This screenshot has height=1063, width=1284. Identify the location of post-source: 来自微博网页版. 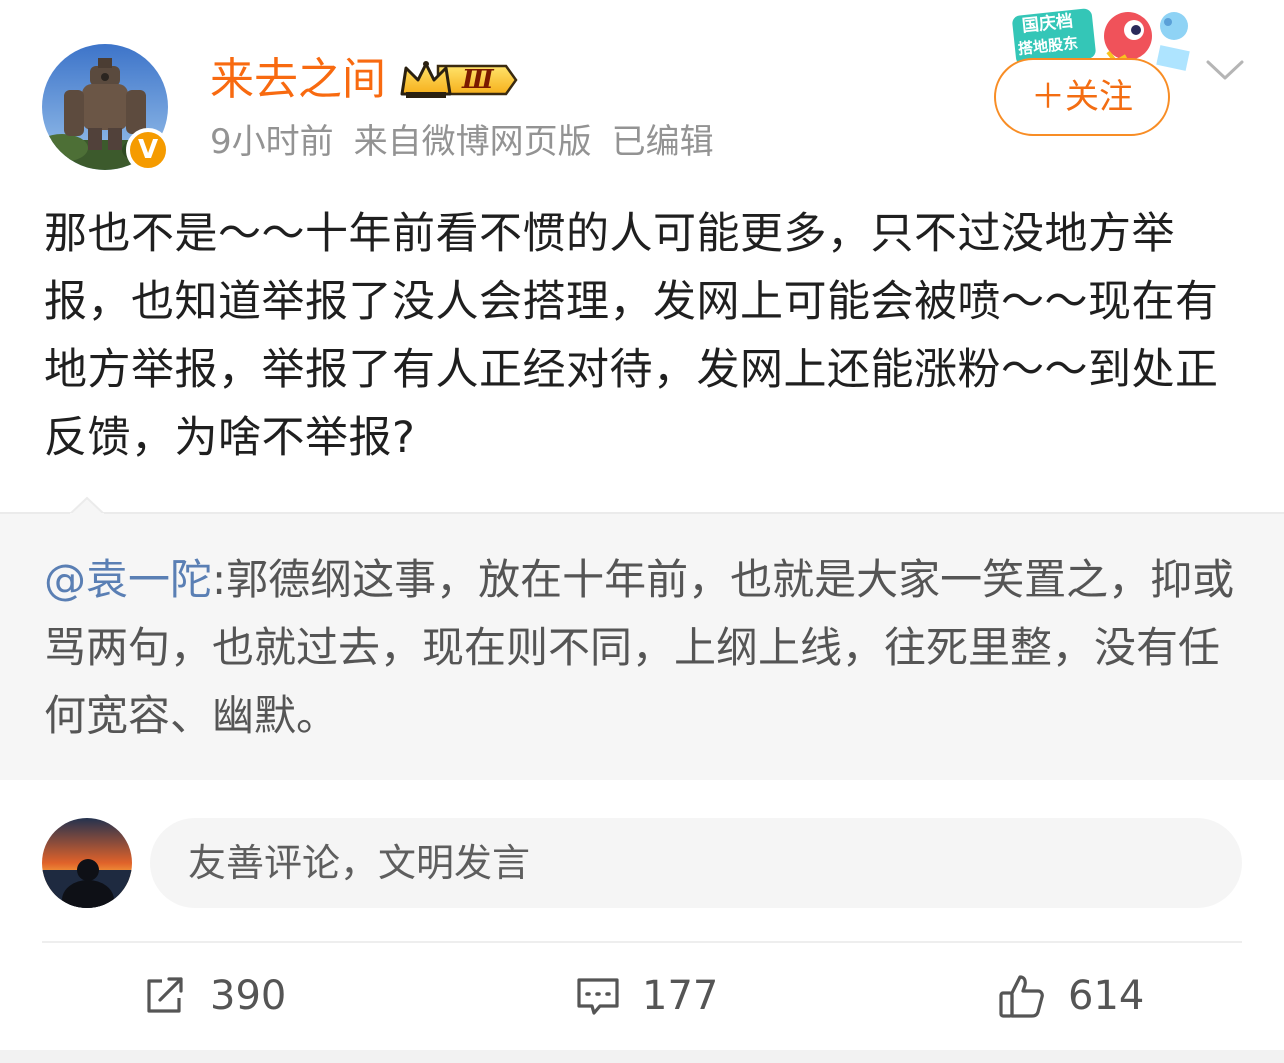
(472, 142).